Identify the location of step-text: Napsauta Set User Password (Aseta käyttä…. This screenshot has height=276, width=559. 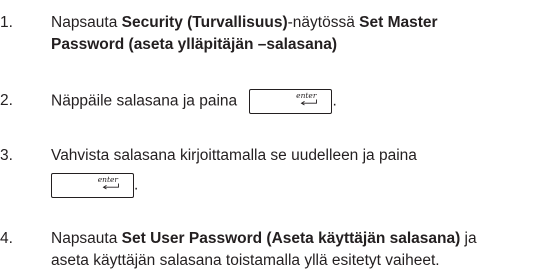
(264, 250).